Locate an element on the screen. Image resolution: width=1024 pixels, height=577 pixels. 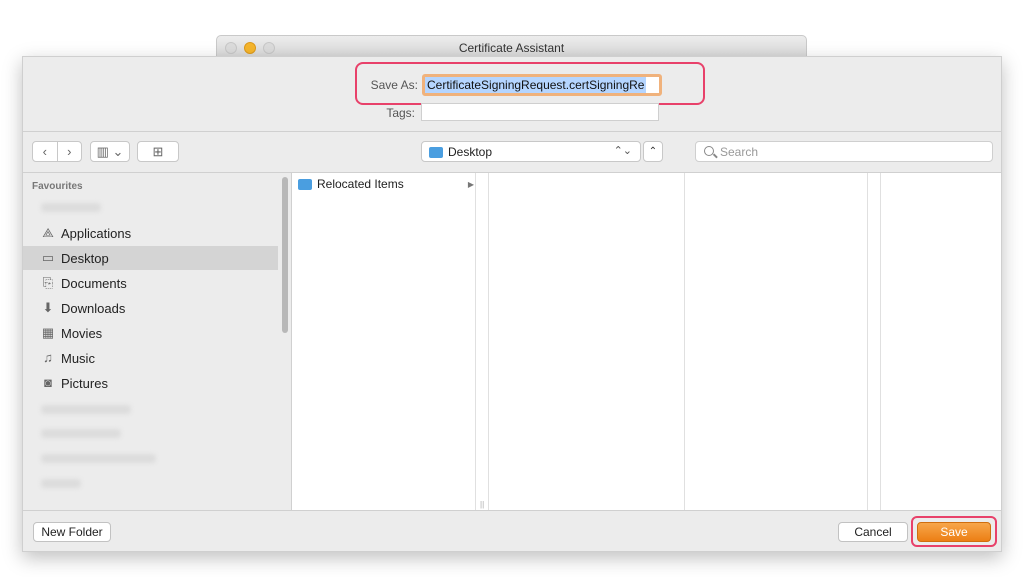
sidebar-item-label: Music is located at coordinates (78, 358).